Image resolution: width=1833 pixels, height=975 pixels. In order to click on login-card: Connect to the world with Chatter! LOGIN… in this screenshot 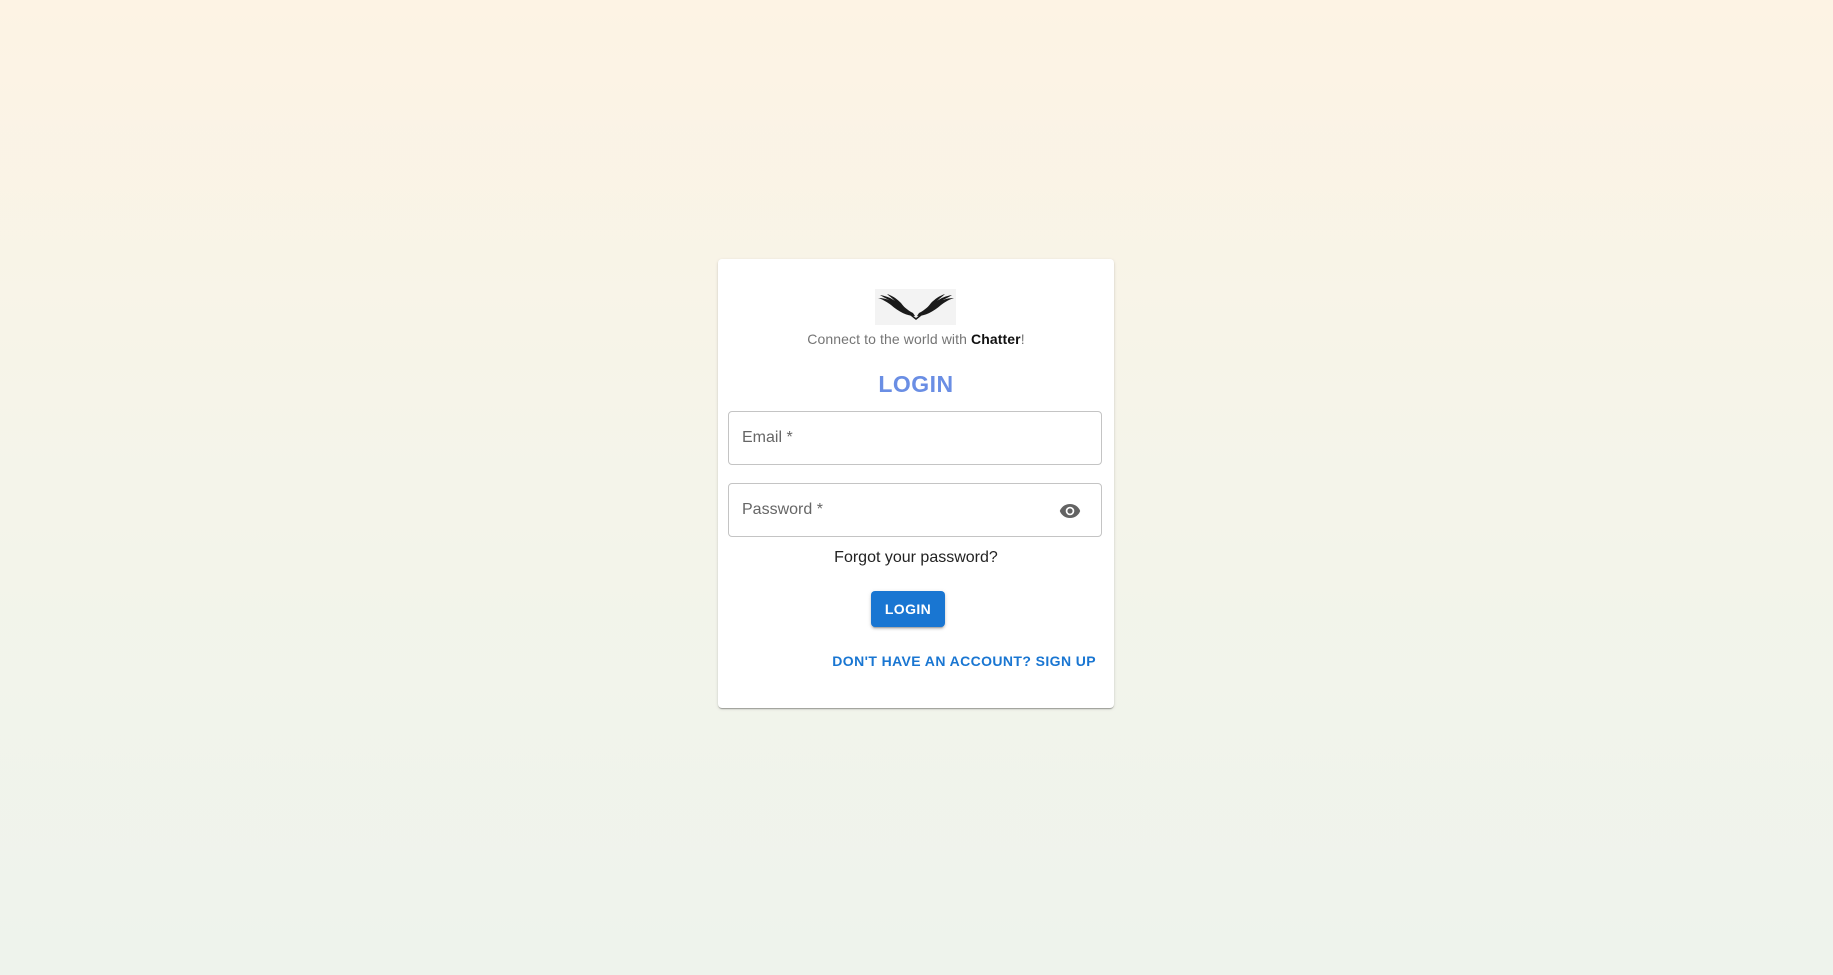, I will do `click(916, 483)`.